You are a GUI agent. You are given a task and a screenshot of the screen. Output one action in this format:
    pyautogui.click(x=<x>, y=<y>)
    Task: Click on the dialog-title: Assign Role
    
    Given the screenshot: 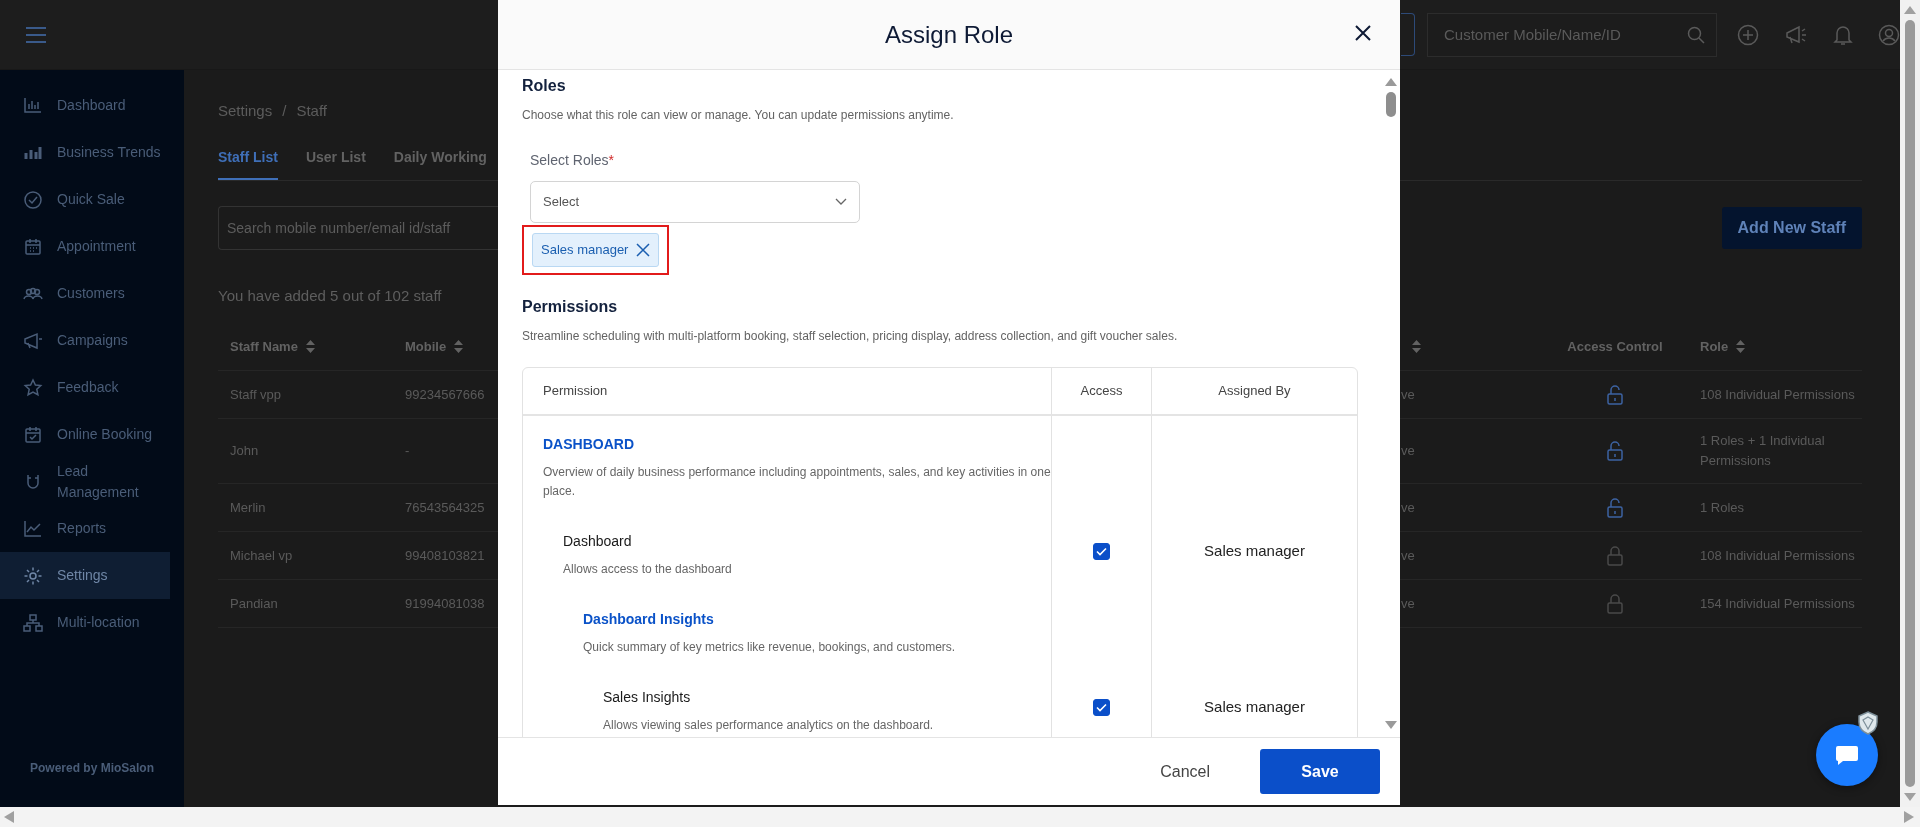 What is the action you would take?
    pyautogui.click(x=949, y=34)
    